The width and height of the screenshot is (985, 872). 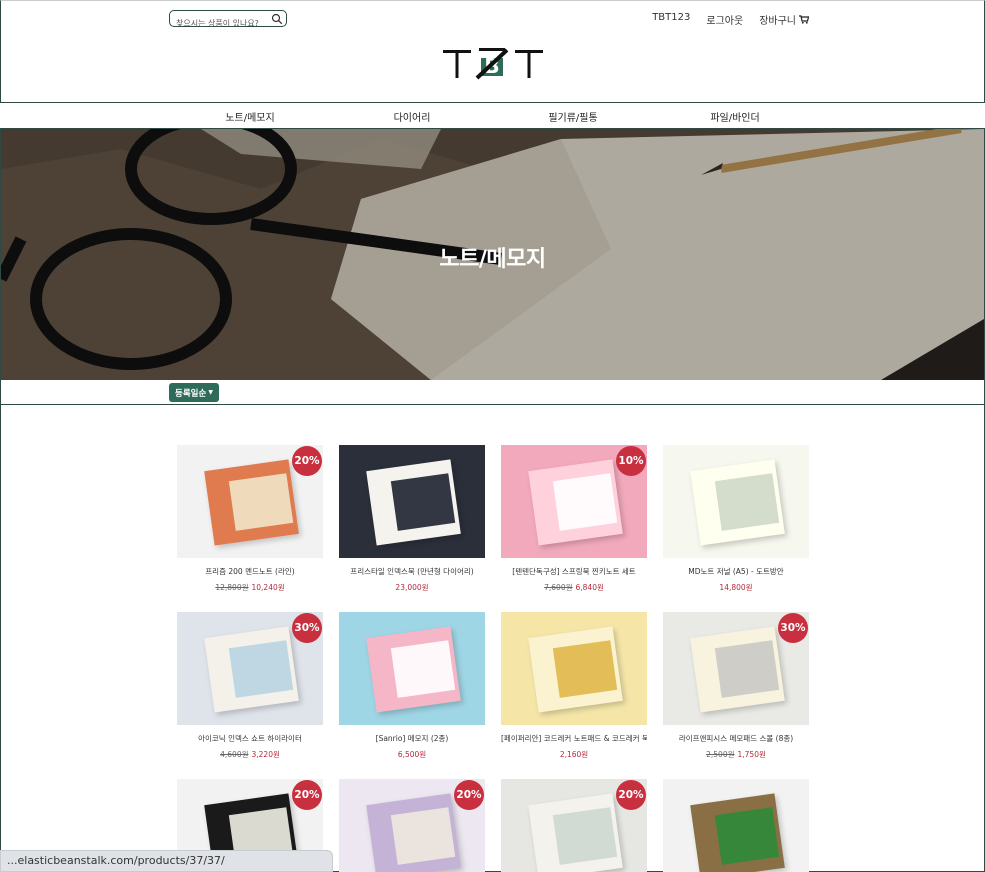 I want to click on product-price: 6,500원, so click(x=412, y=754).